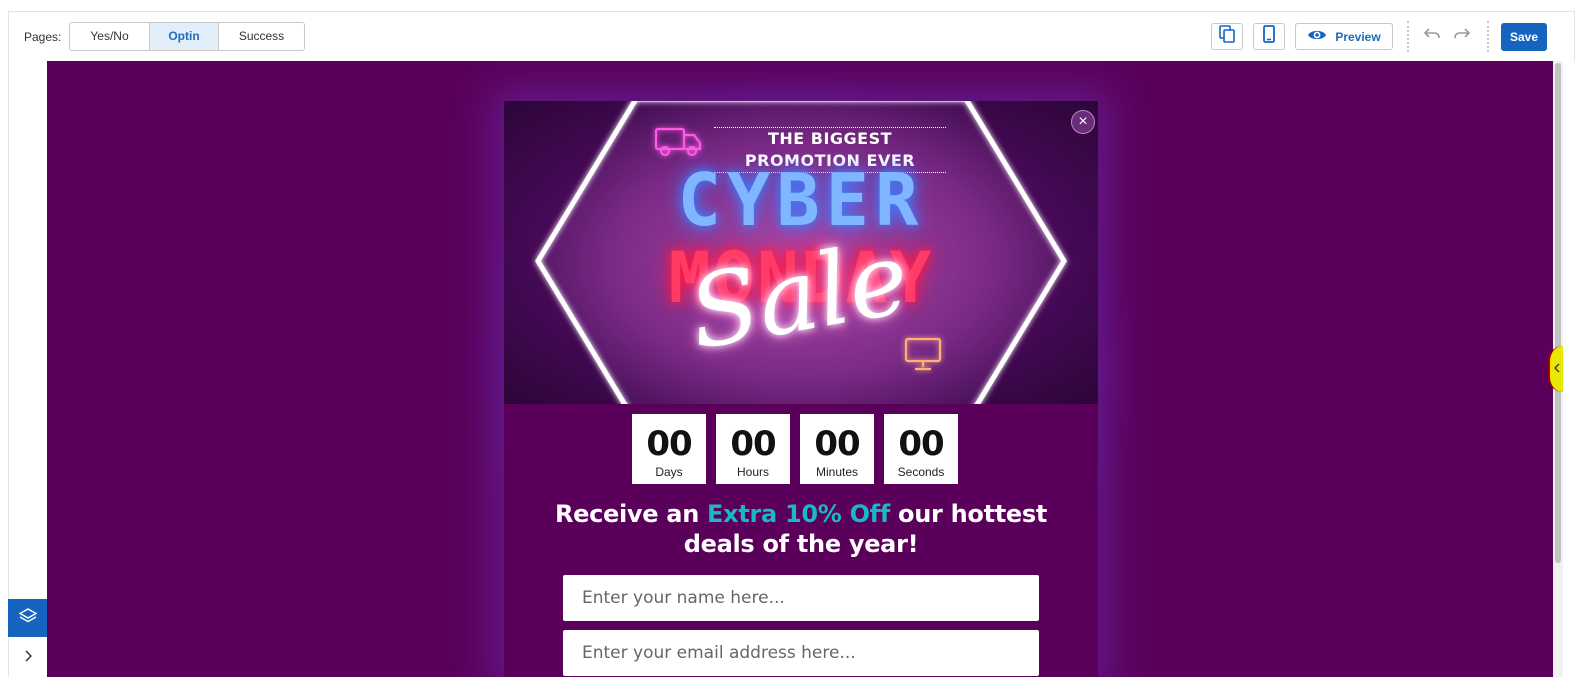  What do you see at coordinates (795, 449) in the screenshot?
I see `countdown-timer: 00 Days 00 Hours 00 Minutes 00 Seconds` at bounding box center [795, 449].